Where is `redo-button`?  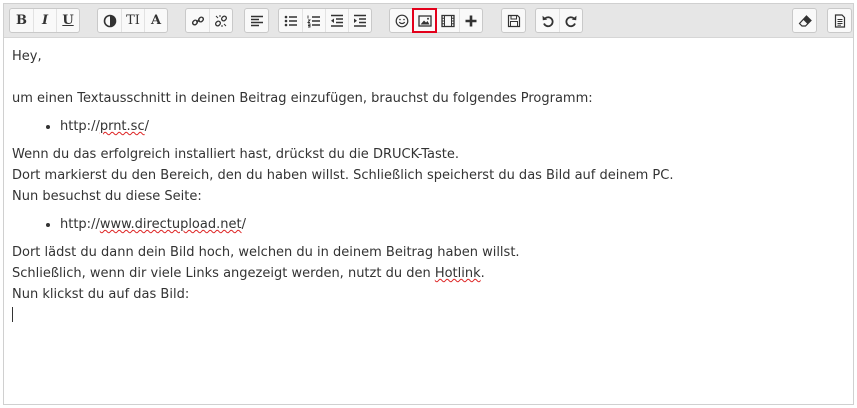
redo-button is located at coordinates (570, 20).